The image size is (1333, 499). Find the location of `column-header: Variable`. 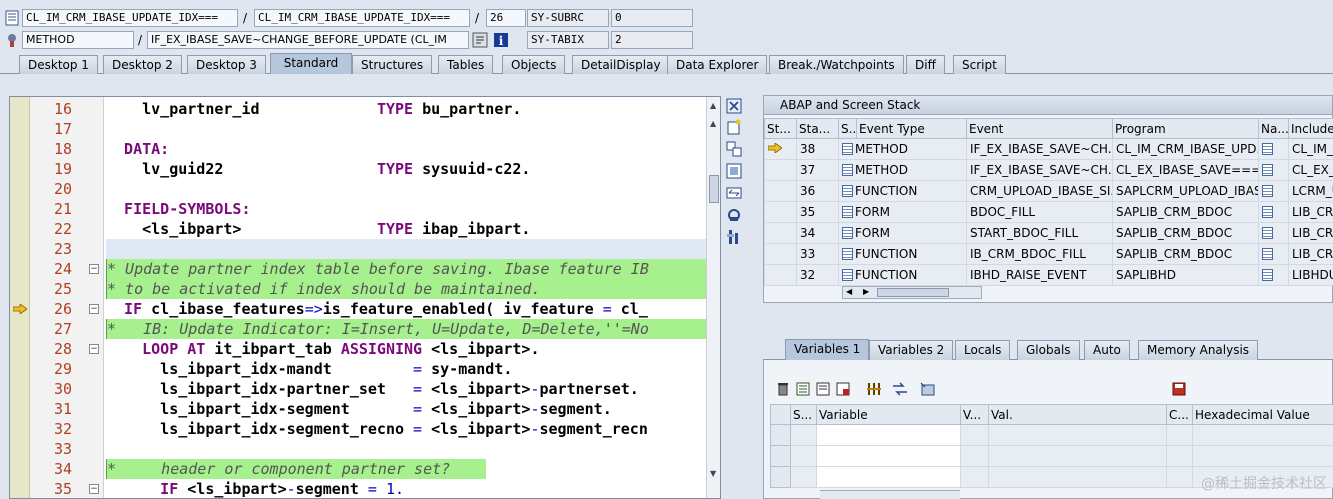

column-header: Variable is located at coordinates (888, 414).